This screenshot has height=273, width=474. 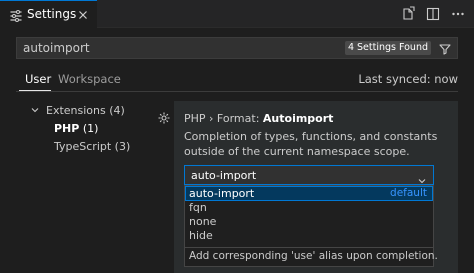 I want to click on select-value: auto-import, so click(x=224, y=175).